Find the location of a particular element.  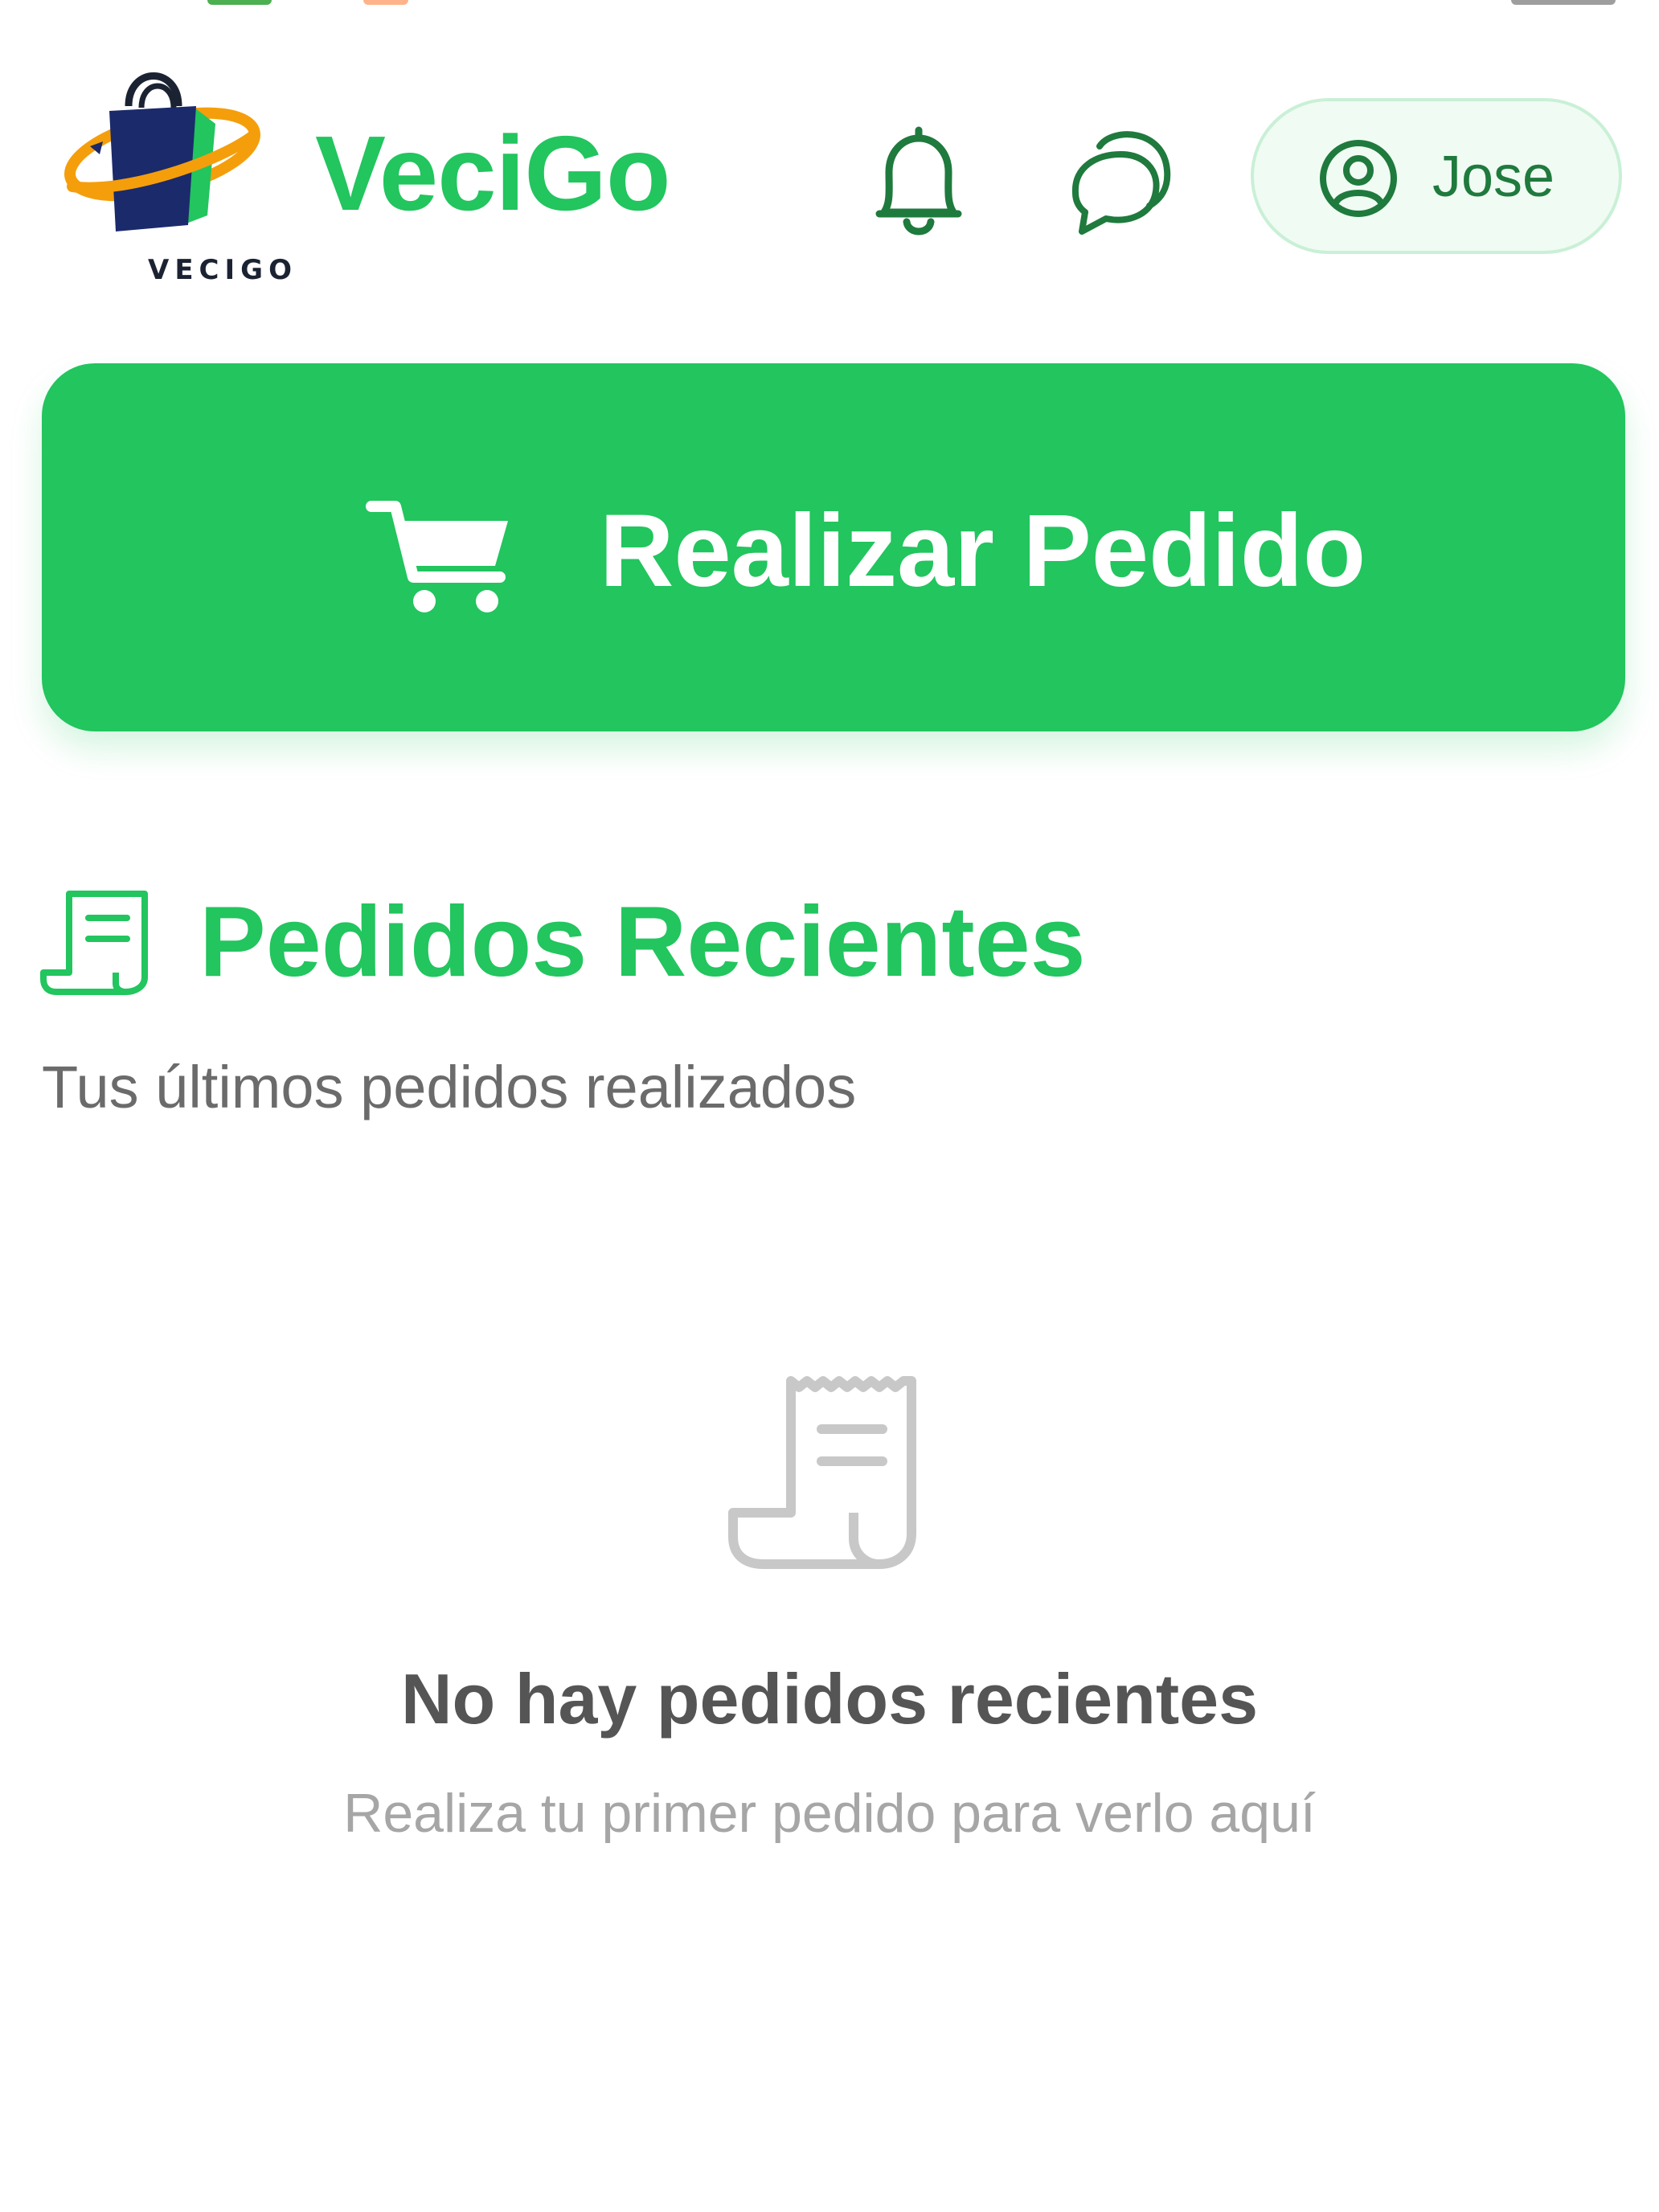

chat-icon is located at coordinates (1121, 182).